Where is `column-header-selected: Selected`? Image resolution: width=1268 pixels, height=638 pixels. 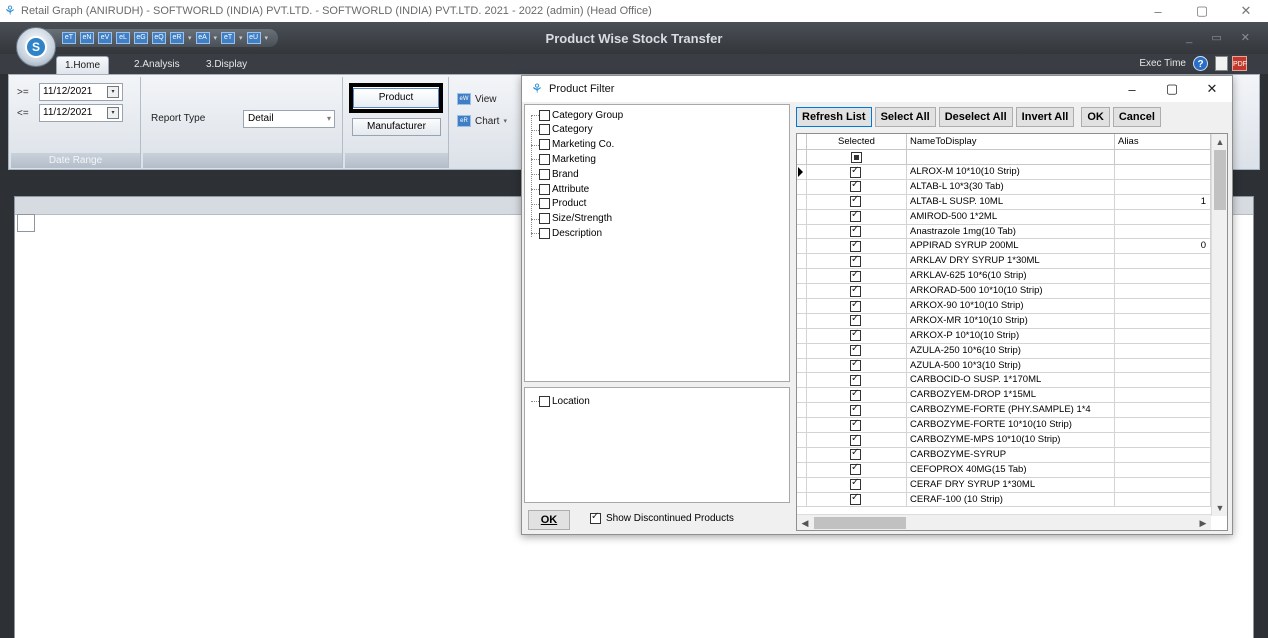
column-header-selected: Selected is located at coordinates (857, 142).